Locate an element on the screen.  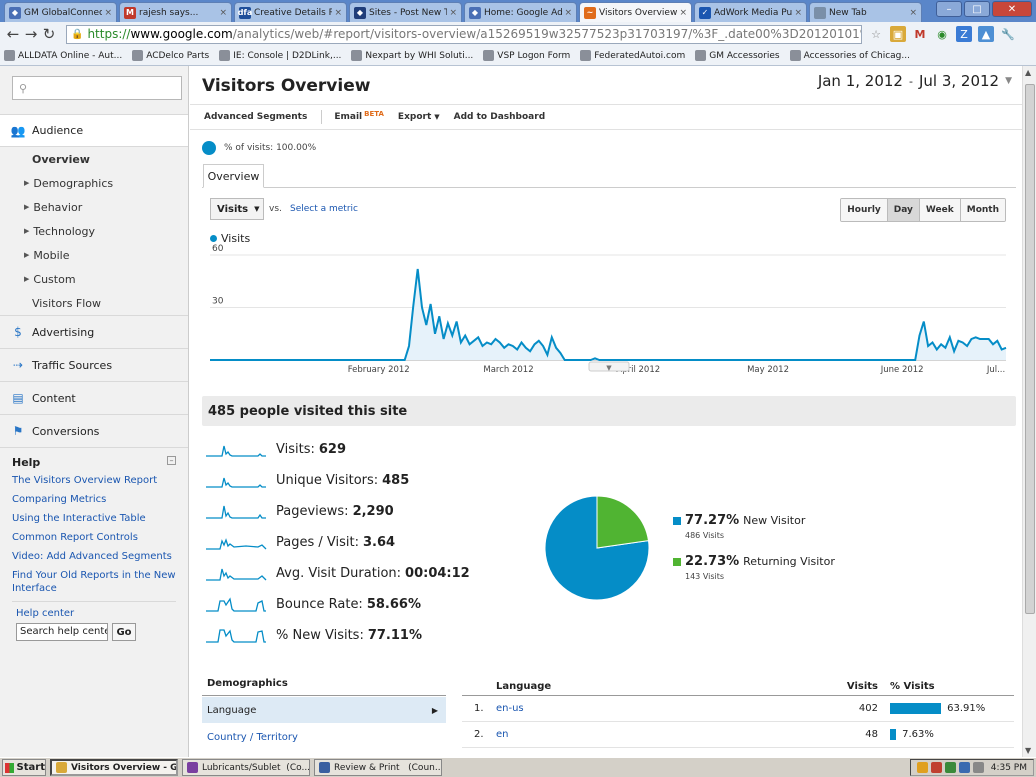
help-link: Video: Add Advanced Segments is located at coordinates (94, 556).